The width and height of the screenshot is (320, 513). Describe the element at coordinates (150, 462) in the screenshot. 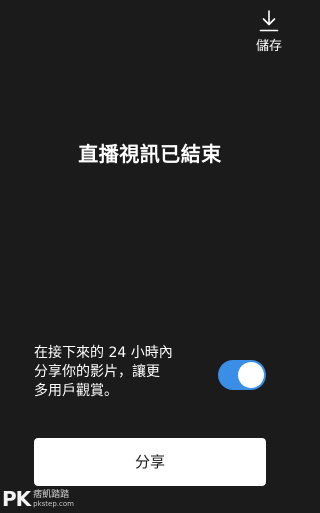

I see `share-button: 分享` at that location.